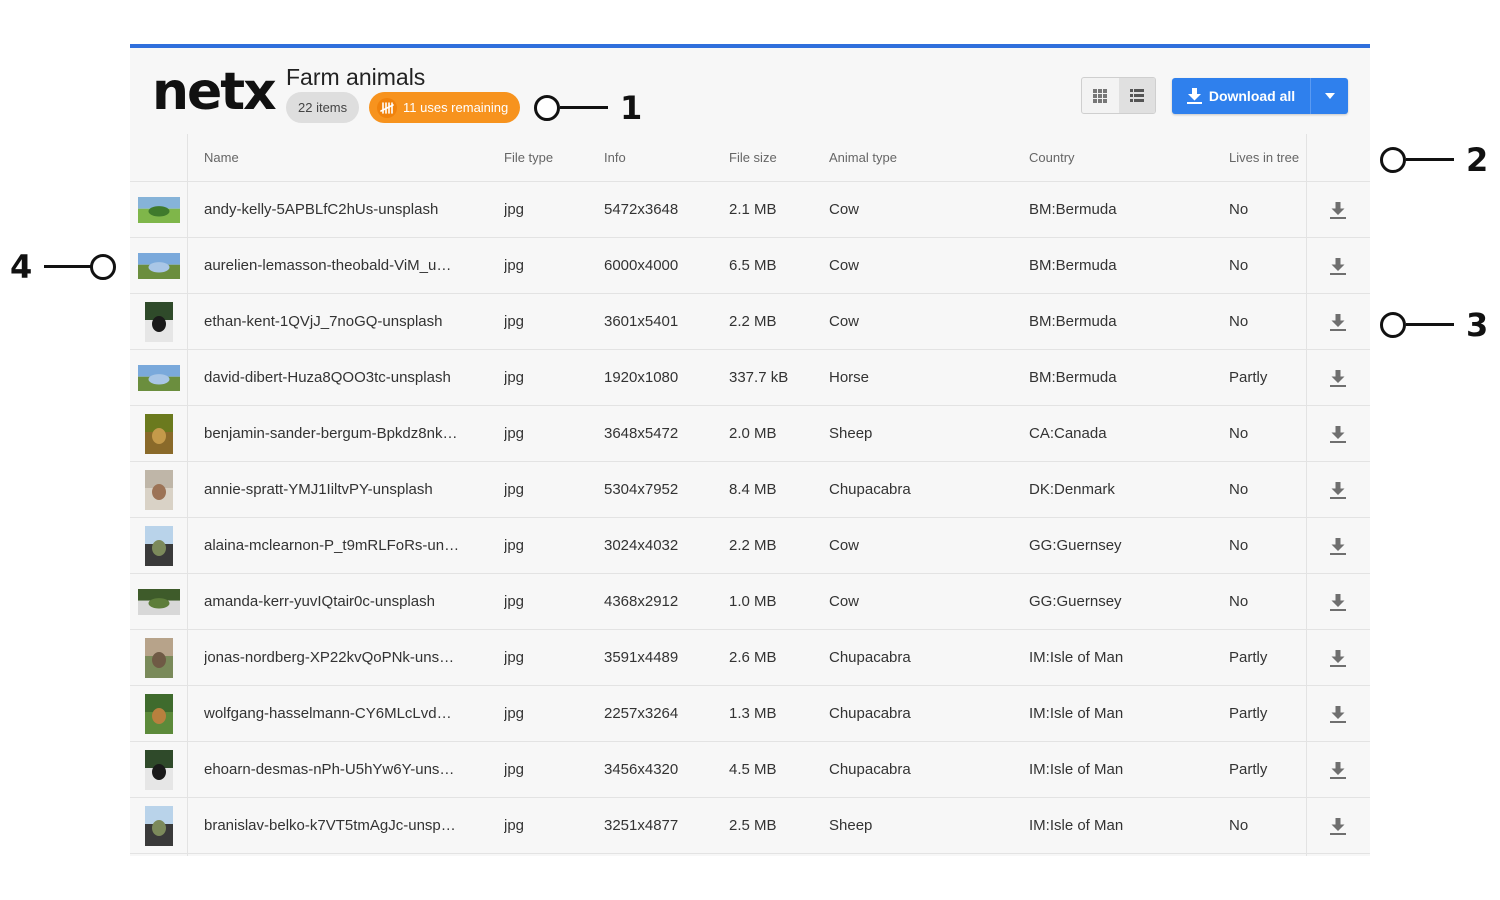  I want to click on column-header-name: Name, so click(221, 158).